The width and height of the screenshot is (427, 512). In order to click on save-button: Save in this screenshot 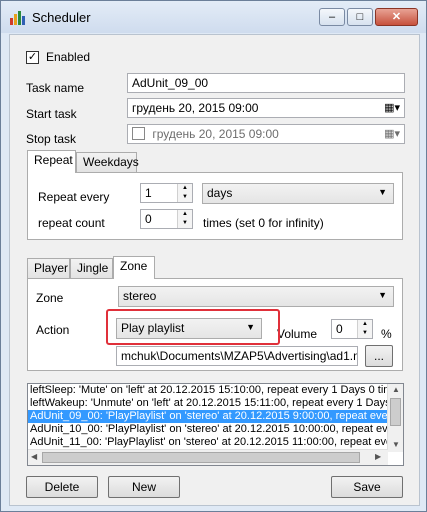, I will do `click(367, 487)`.